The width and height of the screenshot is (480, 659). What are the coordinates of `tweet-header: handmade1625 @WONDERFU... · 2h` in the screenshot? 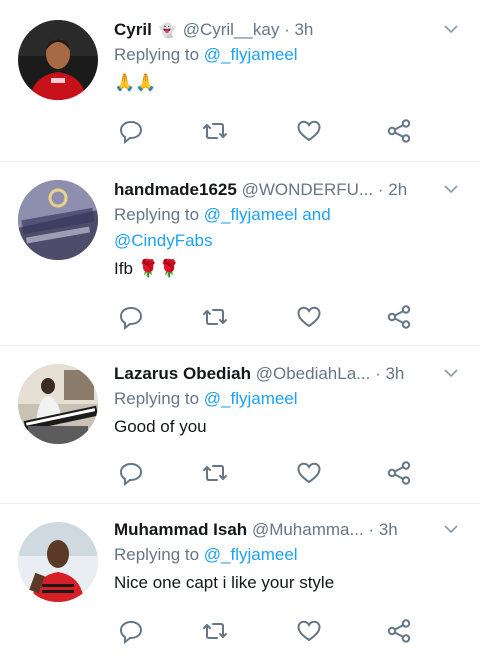 It's located at (291, 190).